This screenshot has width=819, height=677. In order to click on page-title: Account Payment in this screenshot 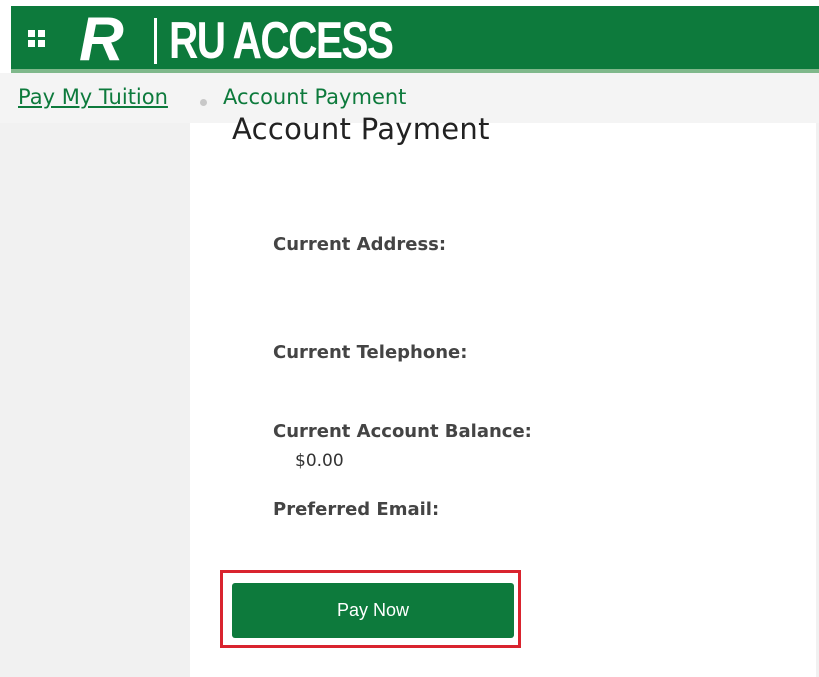, I will do `click(361, 129)`.